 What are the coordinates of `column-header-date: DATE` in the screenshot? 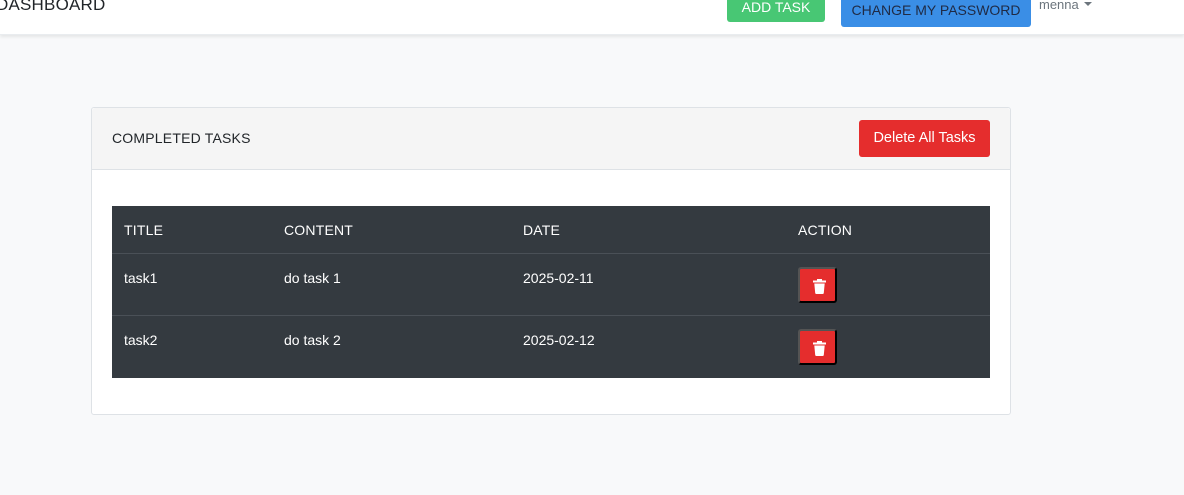 It's located at (542, 230).